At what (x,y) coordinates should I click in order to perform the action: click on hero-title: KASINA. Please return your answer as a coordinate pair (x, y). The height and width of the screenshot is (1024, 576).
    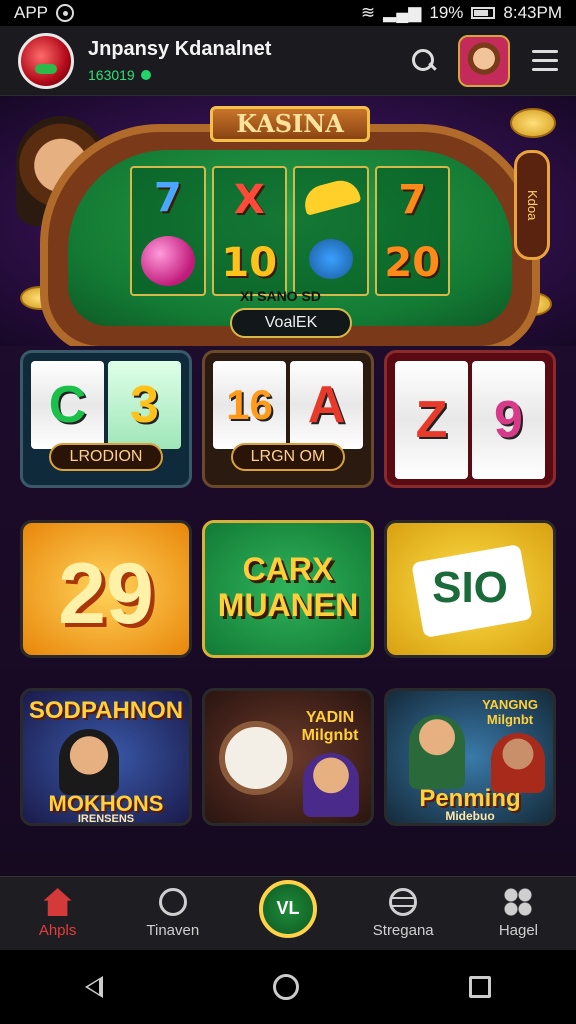
    Looking at the image, I should click on (290, 124).